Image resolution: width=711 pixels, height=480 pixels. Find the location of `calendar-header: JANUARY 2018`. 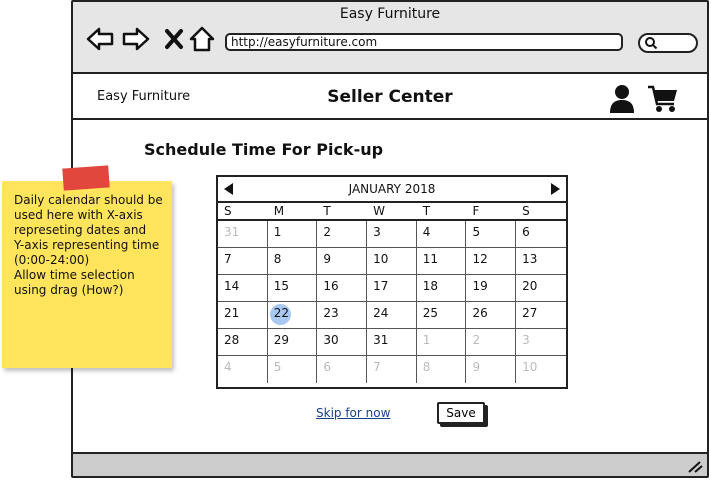

calendar-header: JANUARY 2018 is located at coordinates (392, 190).